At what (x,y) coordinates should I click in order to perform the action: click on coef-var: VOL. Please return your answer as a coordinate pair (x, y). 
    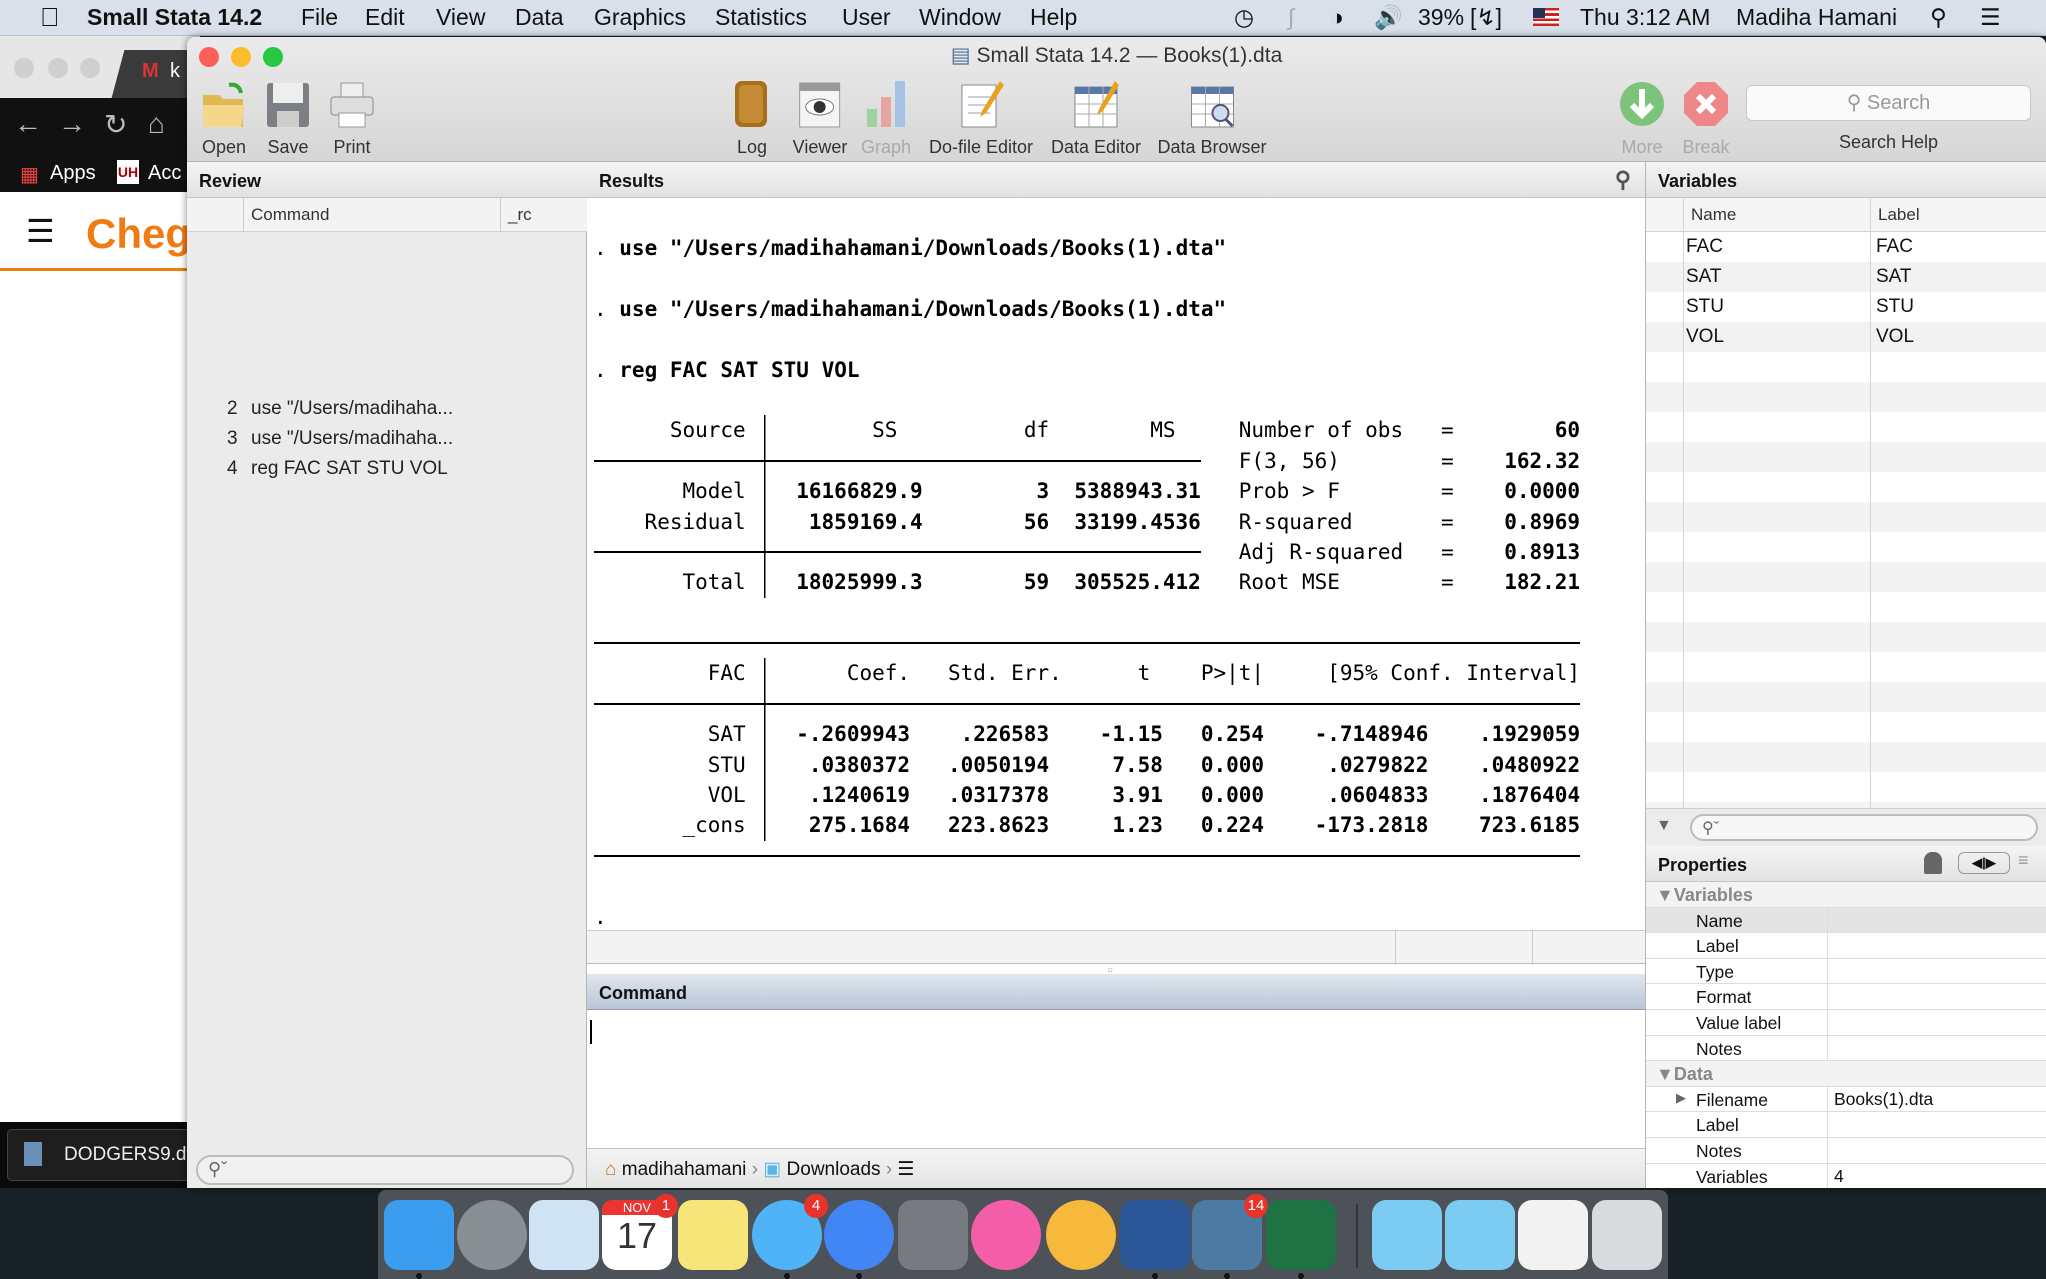
    Looking at the image, I should click on (726, 795).